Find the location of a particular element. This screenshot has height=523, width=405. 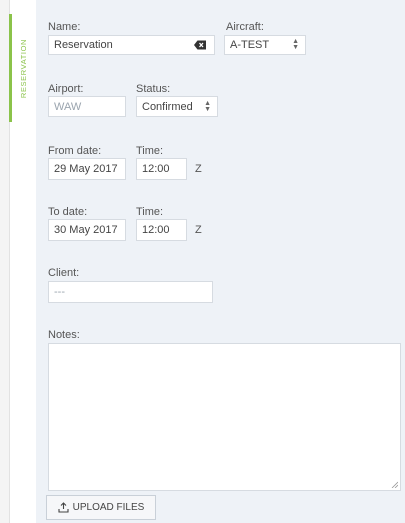

from-date-label: From date: is located at coordinates (75, 151).